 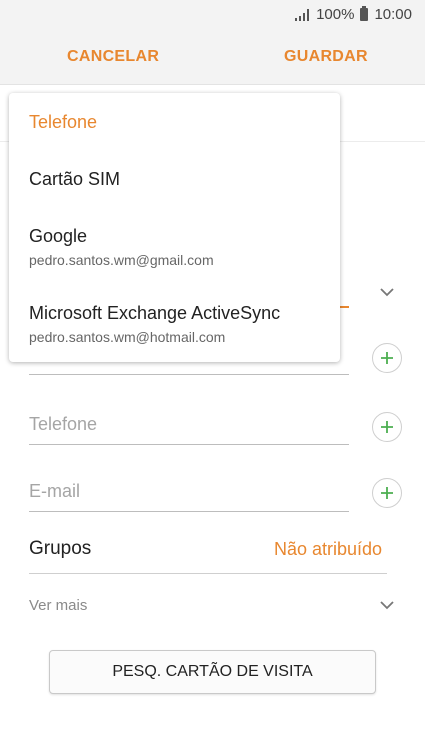 I want to click on scan-business-card-button: PESQ. CARTÃO DE VISITA, so click(x=212, y=672).